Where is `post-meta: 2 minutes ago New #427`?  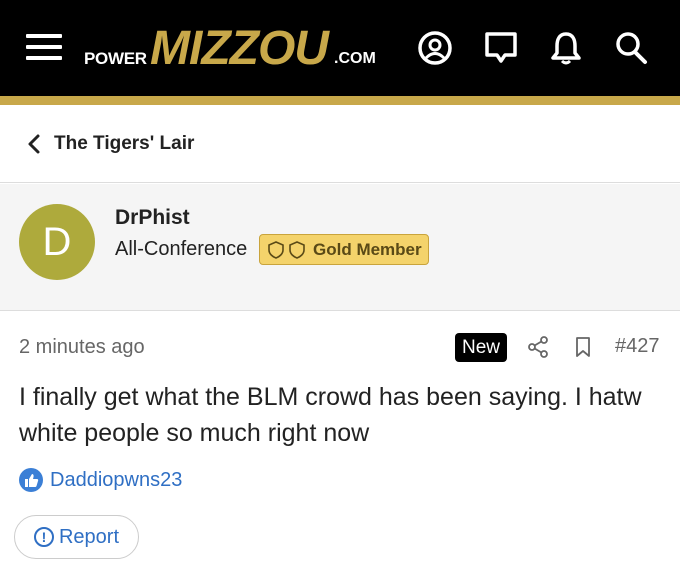 post-meta: 2 minutes ago New #427 is located at coordinates (340, 347).